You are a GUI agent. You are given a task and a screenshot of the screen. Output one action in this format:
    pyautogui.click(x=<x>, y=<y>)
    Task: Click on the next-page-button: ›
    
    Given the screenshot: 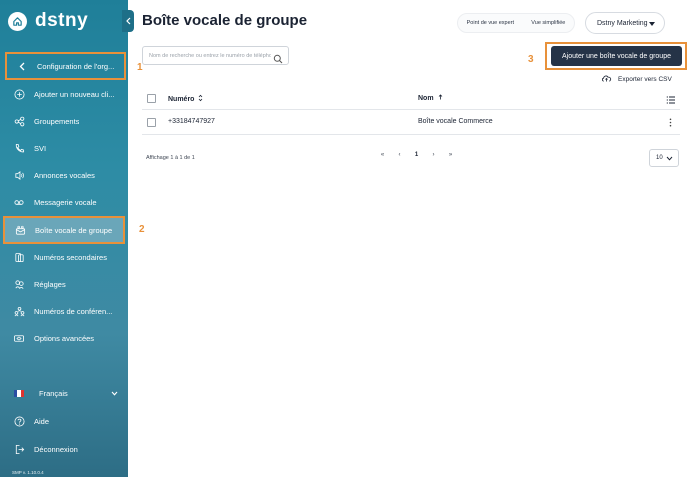 What is the action you would take?
    pyautogui.click(x=433, y=155)
    